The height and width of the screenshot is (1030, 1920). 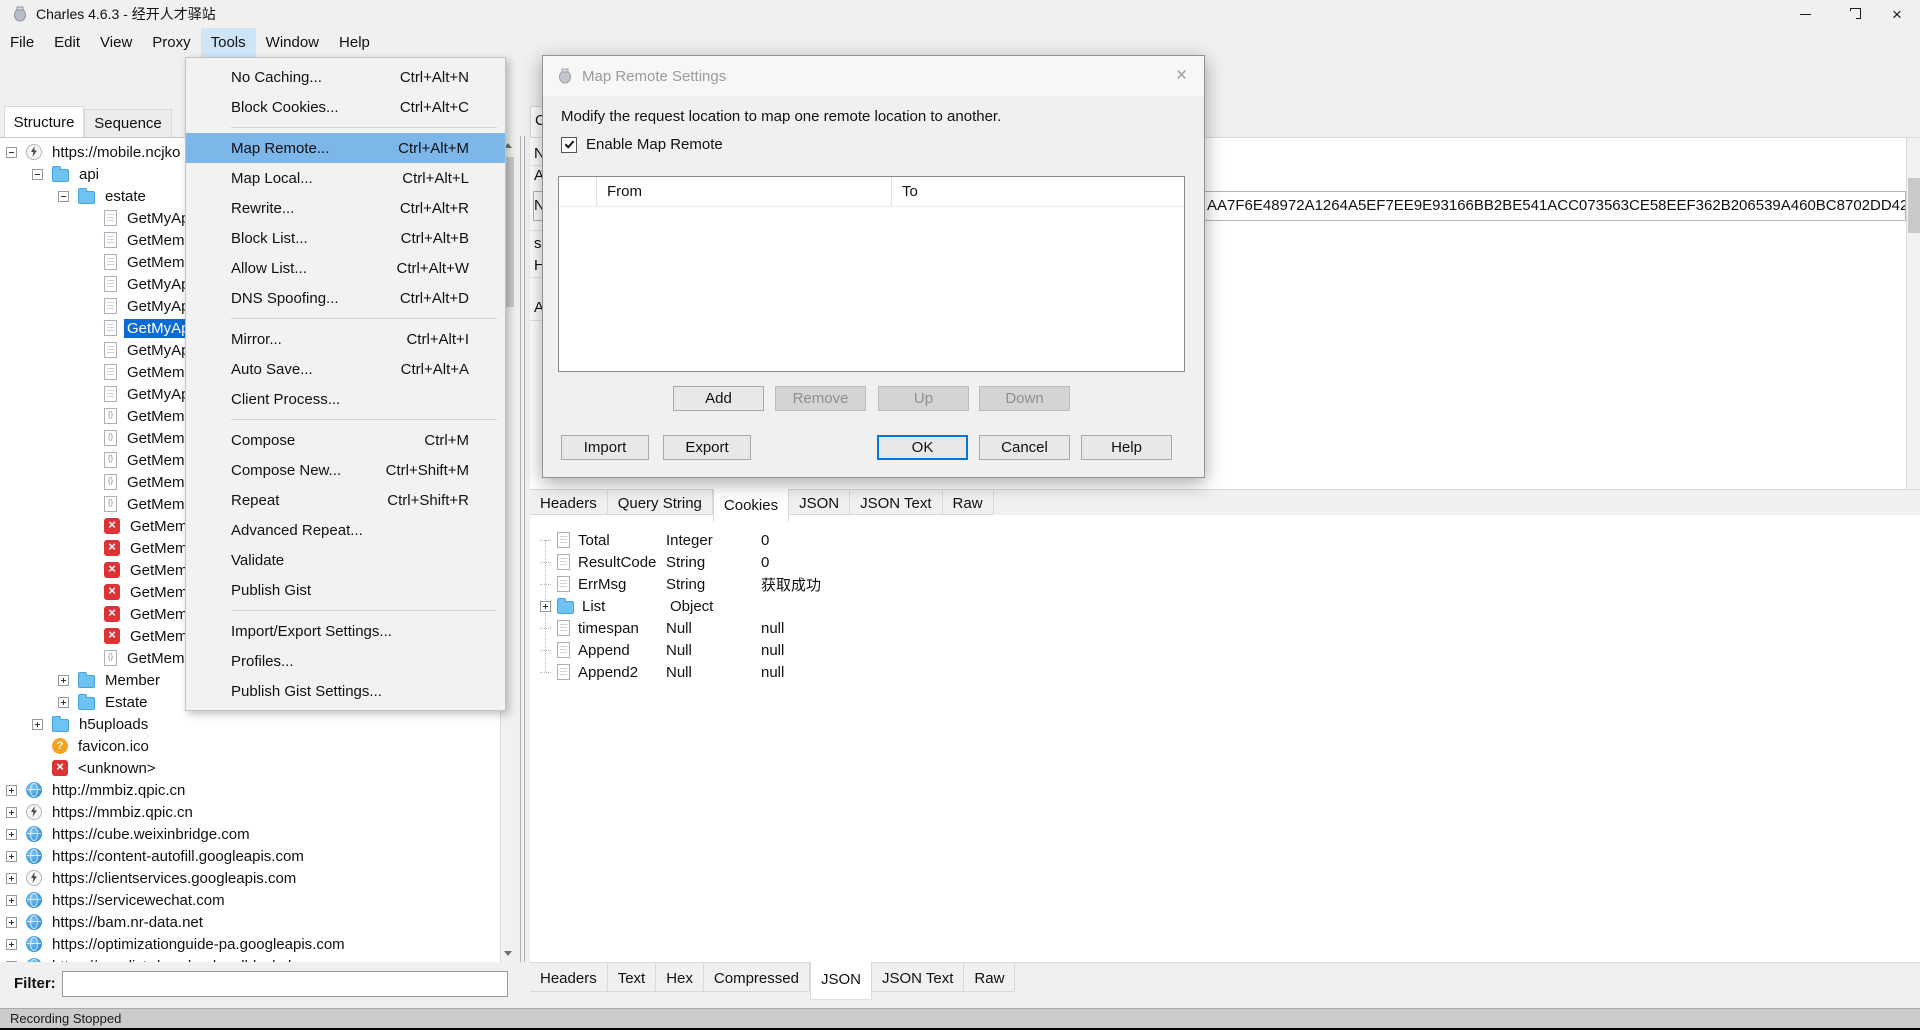 What do you see at coordinates (250, 724) in the screenshot?
I see `tree-row: h5uploads` at bounding box center [250, 724].